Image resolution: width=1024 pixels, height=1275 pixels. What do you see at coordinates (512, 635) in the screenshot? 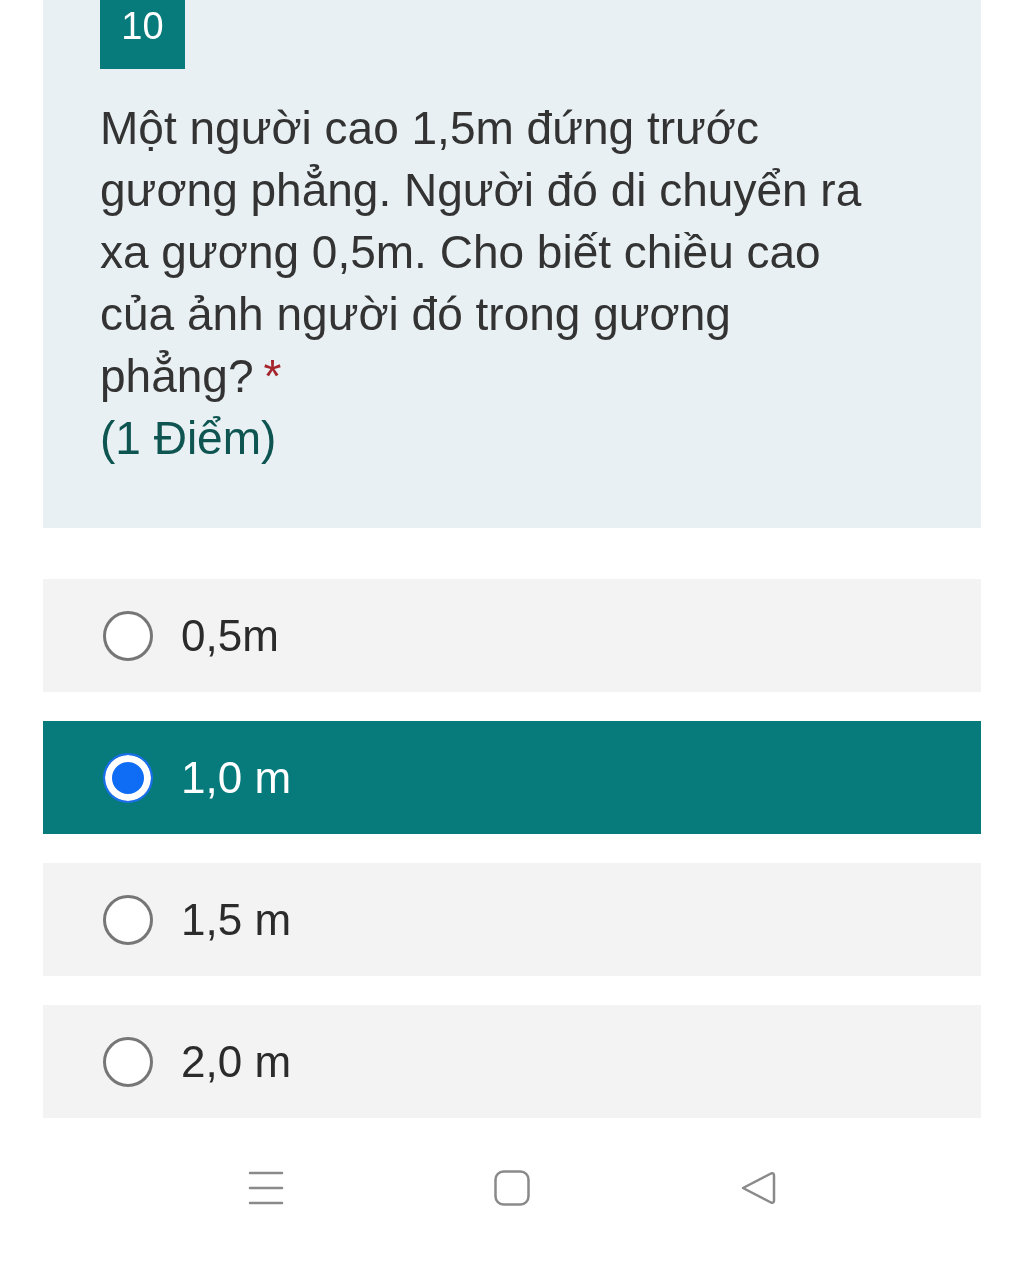
I see `answer-option: 0,5m` at bounding box center [512, 635].